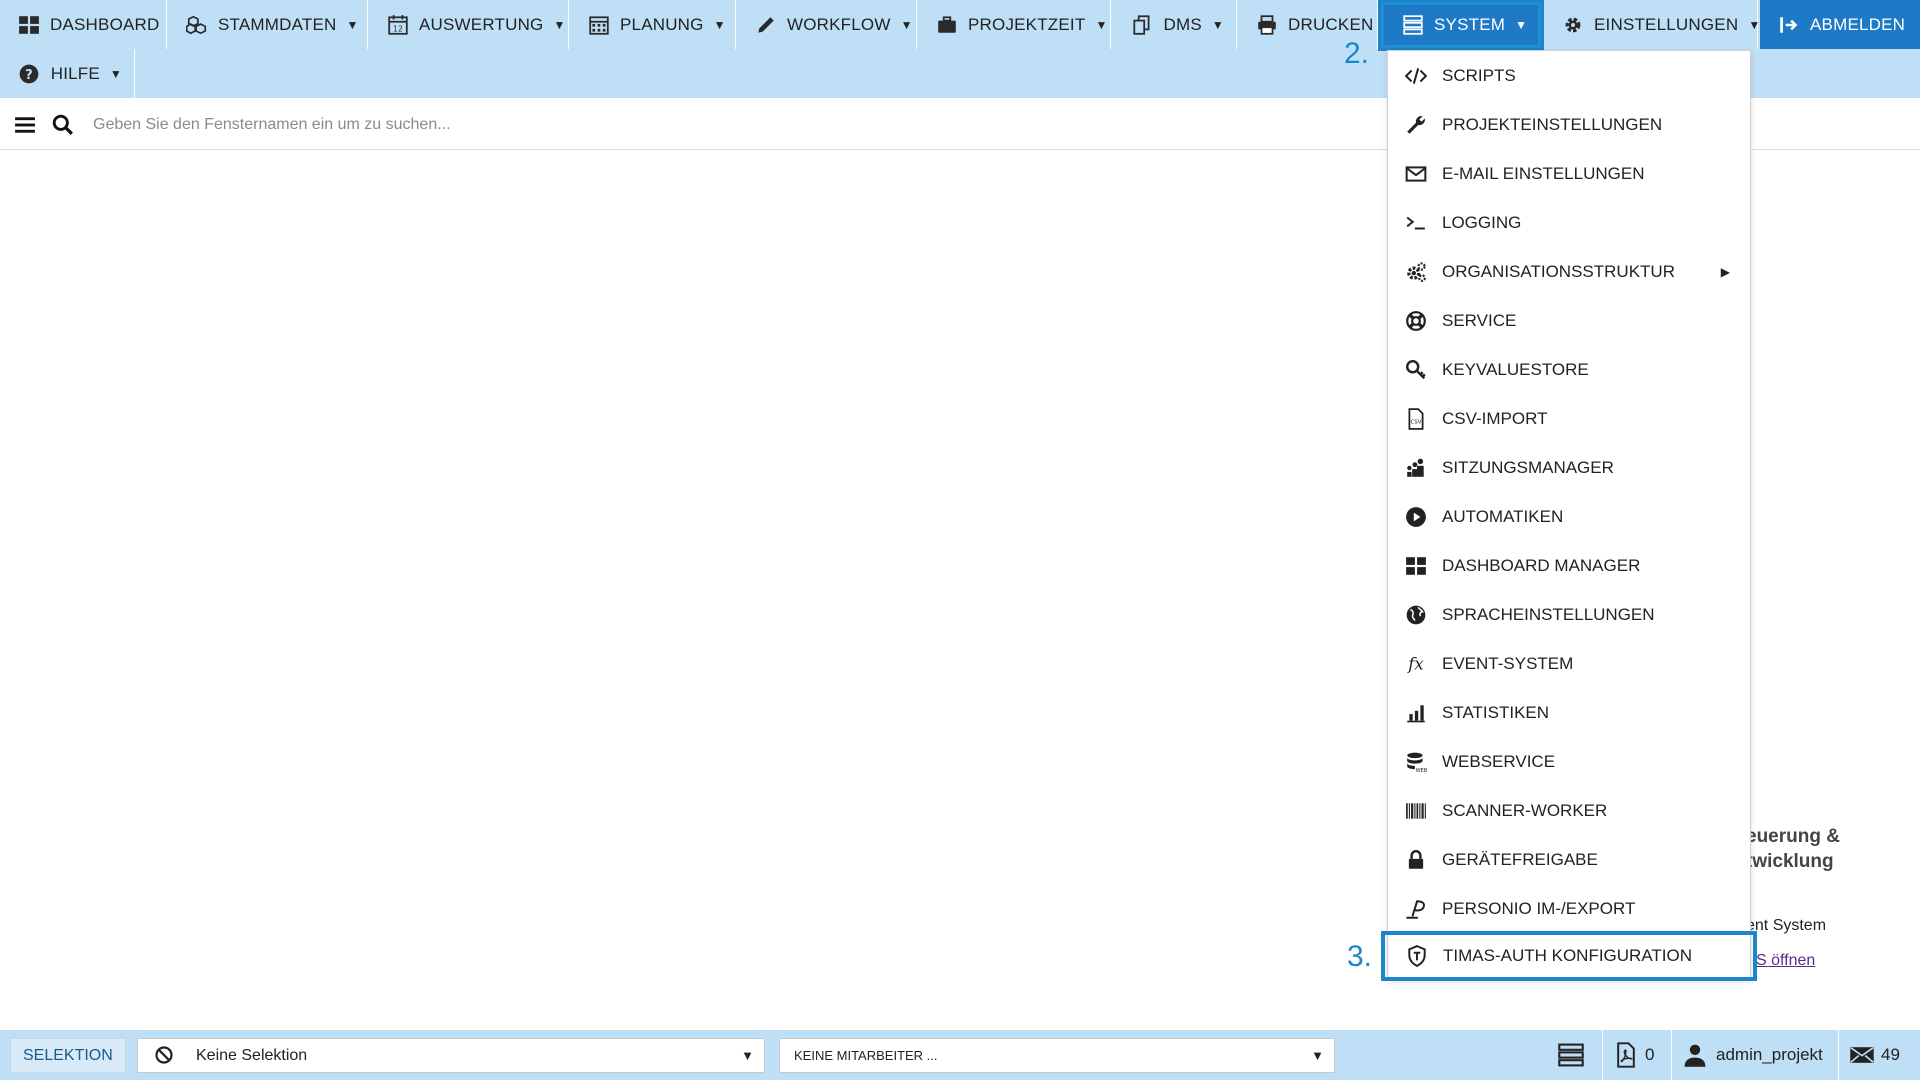 The height and width of the screenshot is (1080, 1920). I want to click on selektion-button: SELEKTION, so click(68, 1055).